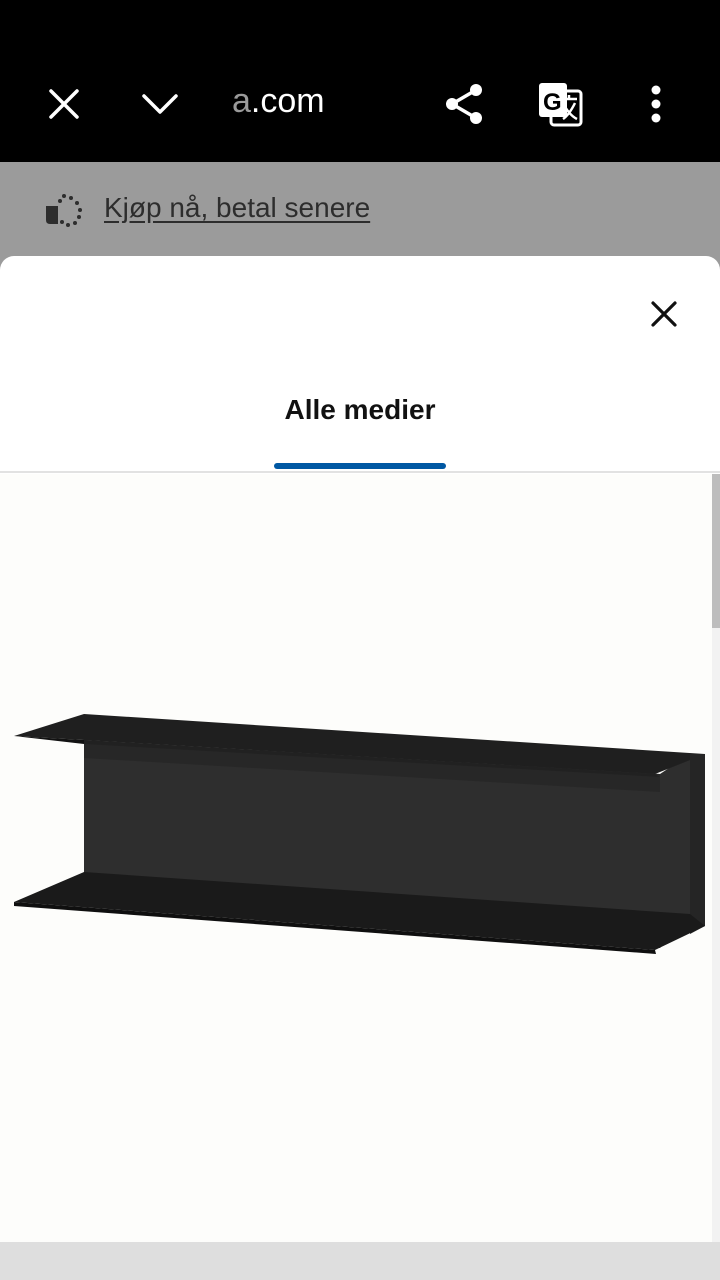 The width and height of the screenshot is (720, 1280). I want to click on more-vertical-icon, so click(656, 104).